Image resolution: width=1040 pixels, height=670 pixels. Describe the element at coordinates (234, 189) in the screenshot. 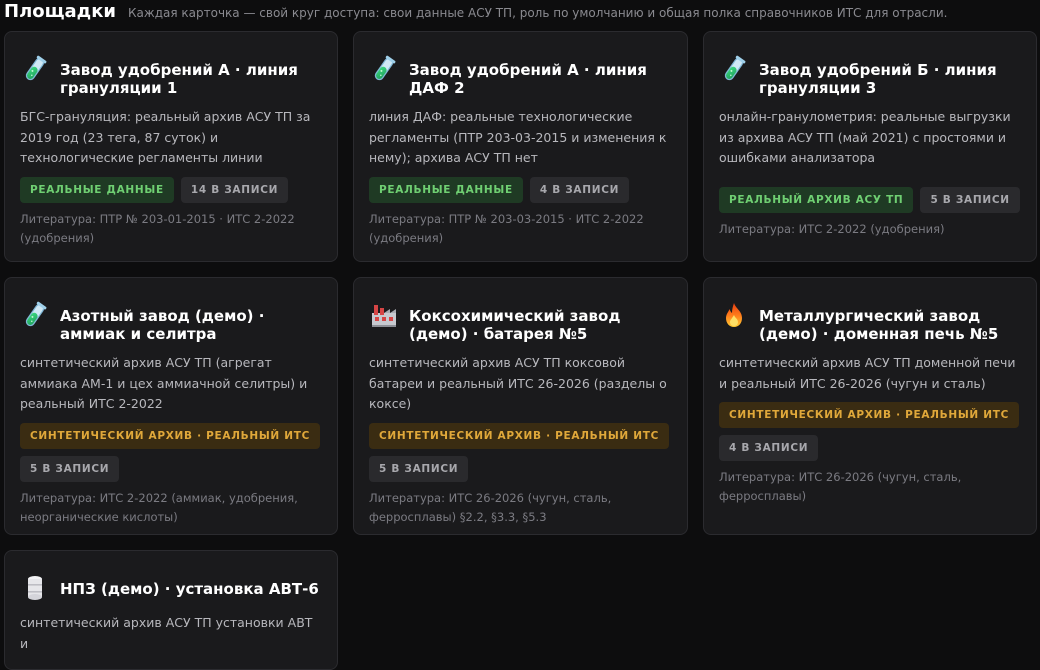

I see `status-badge: 14 В ЗАПИСИ` at that location.